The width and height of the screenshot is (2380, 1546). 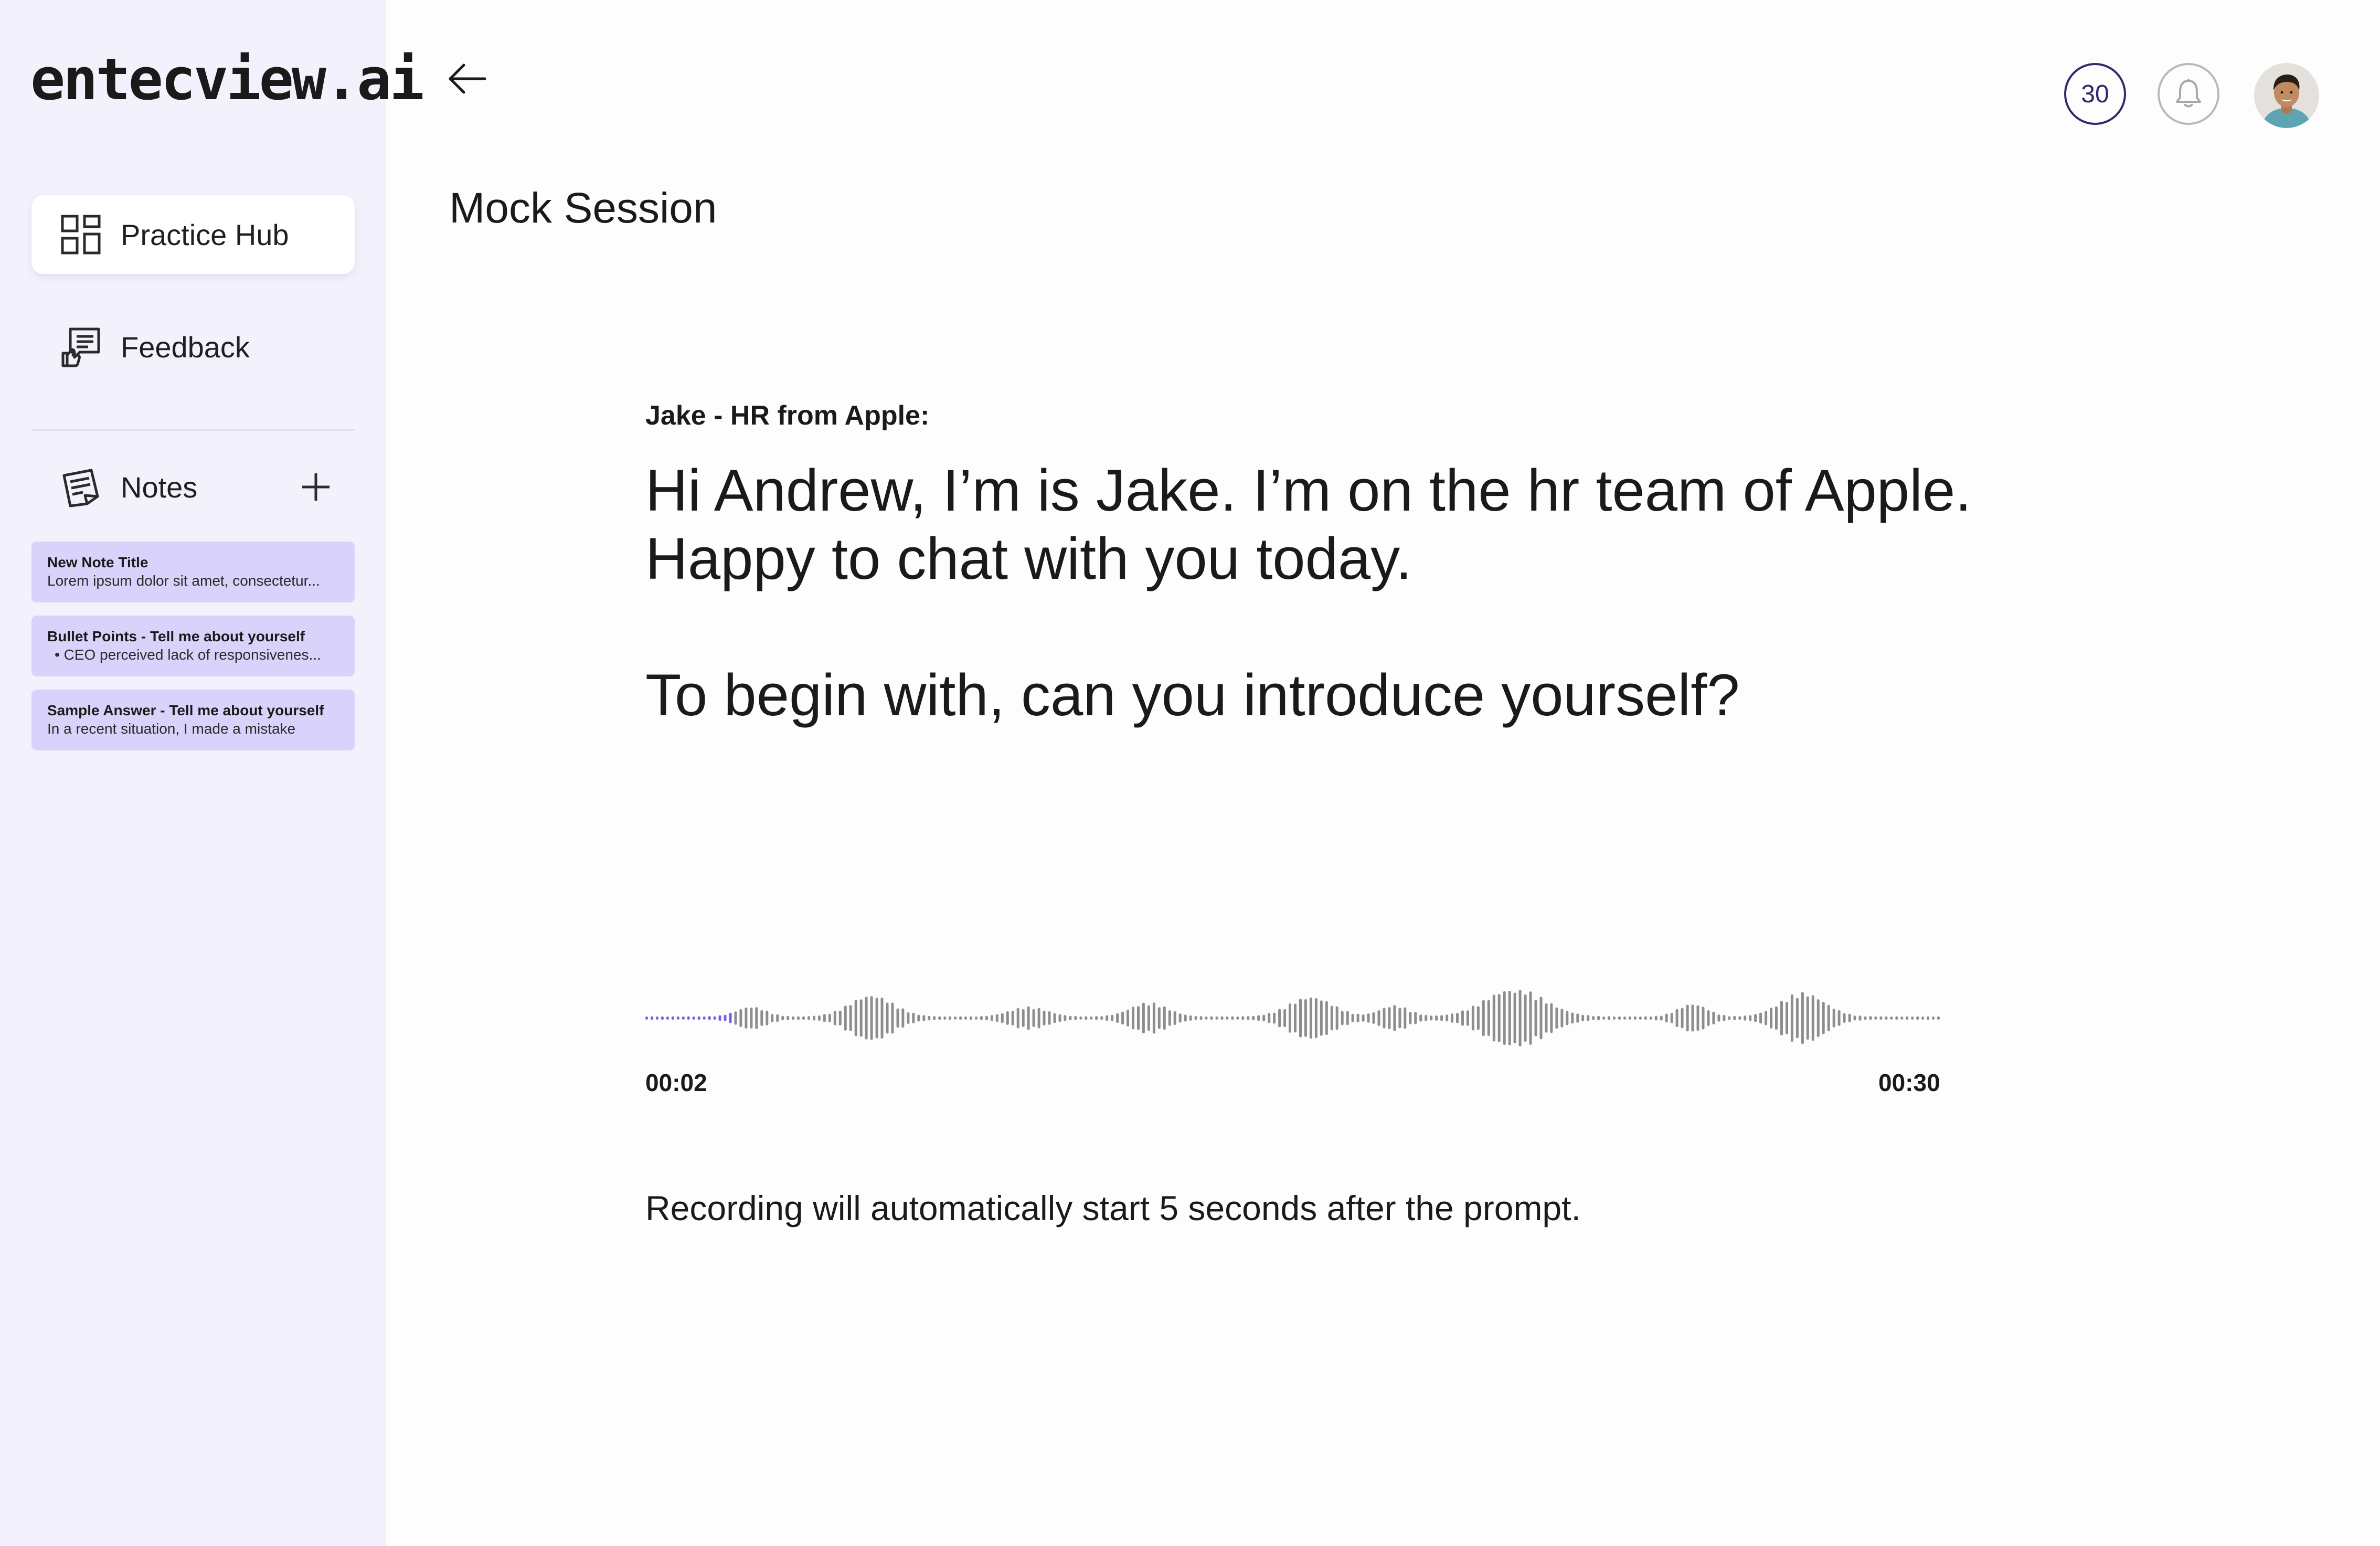 I want to click on note-title: New Note Title, so click(x=97, y=562).